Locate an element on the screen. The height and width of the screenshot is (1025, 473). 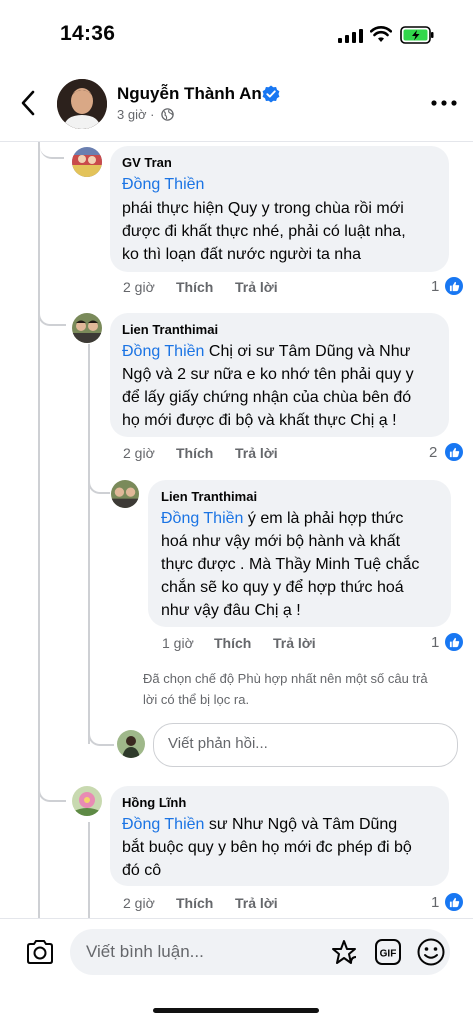
comment-text: Ngộ và 2 sư nữa e ko nhớ tên phải quy y is located at coordinates (268, 374).